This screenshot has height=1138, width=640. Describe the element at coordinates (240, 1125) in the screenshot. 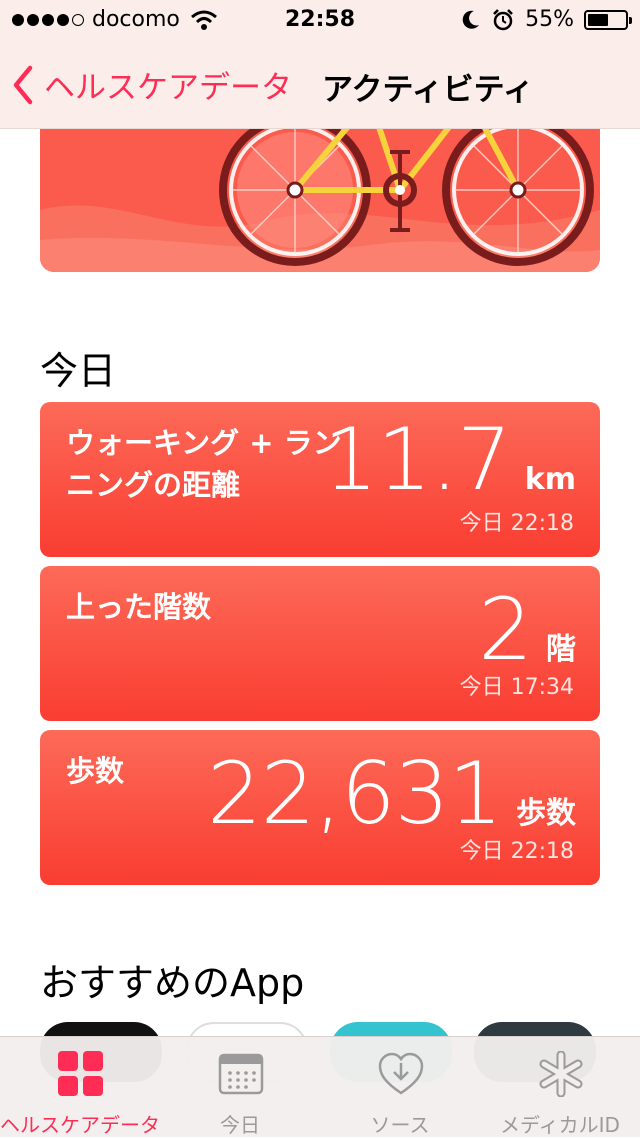

I see `tab-label: 今日` at that location.